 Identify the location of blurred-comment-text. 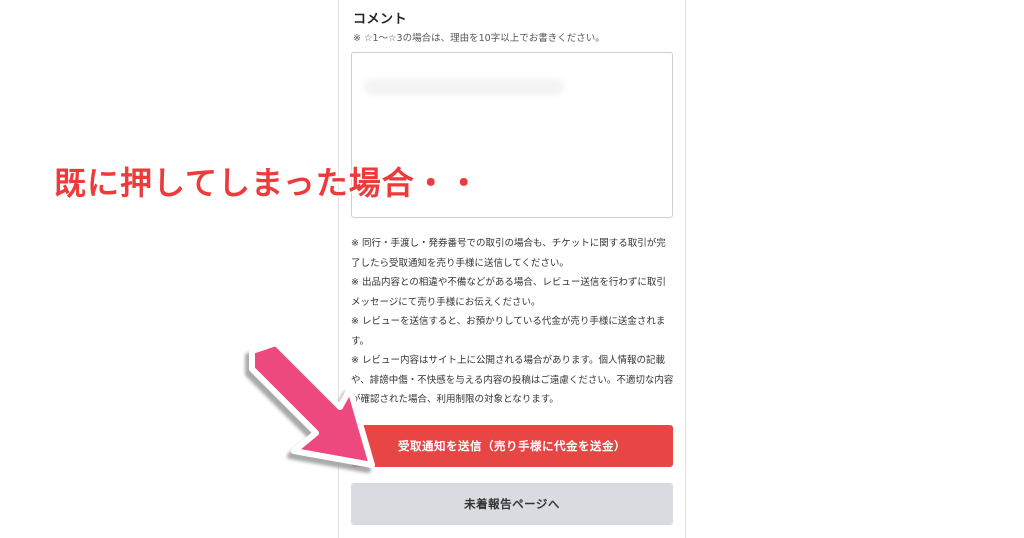
(464, 87).